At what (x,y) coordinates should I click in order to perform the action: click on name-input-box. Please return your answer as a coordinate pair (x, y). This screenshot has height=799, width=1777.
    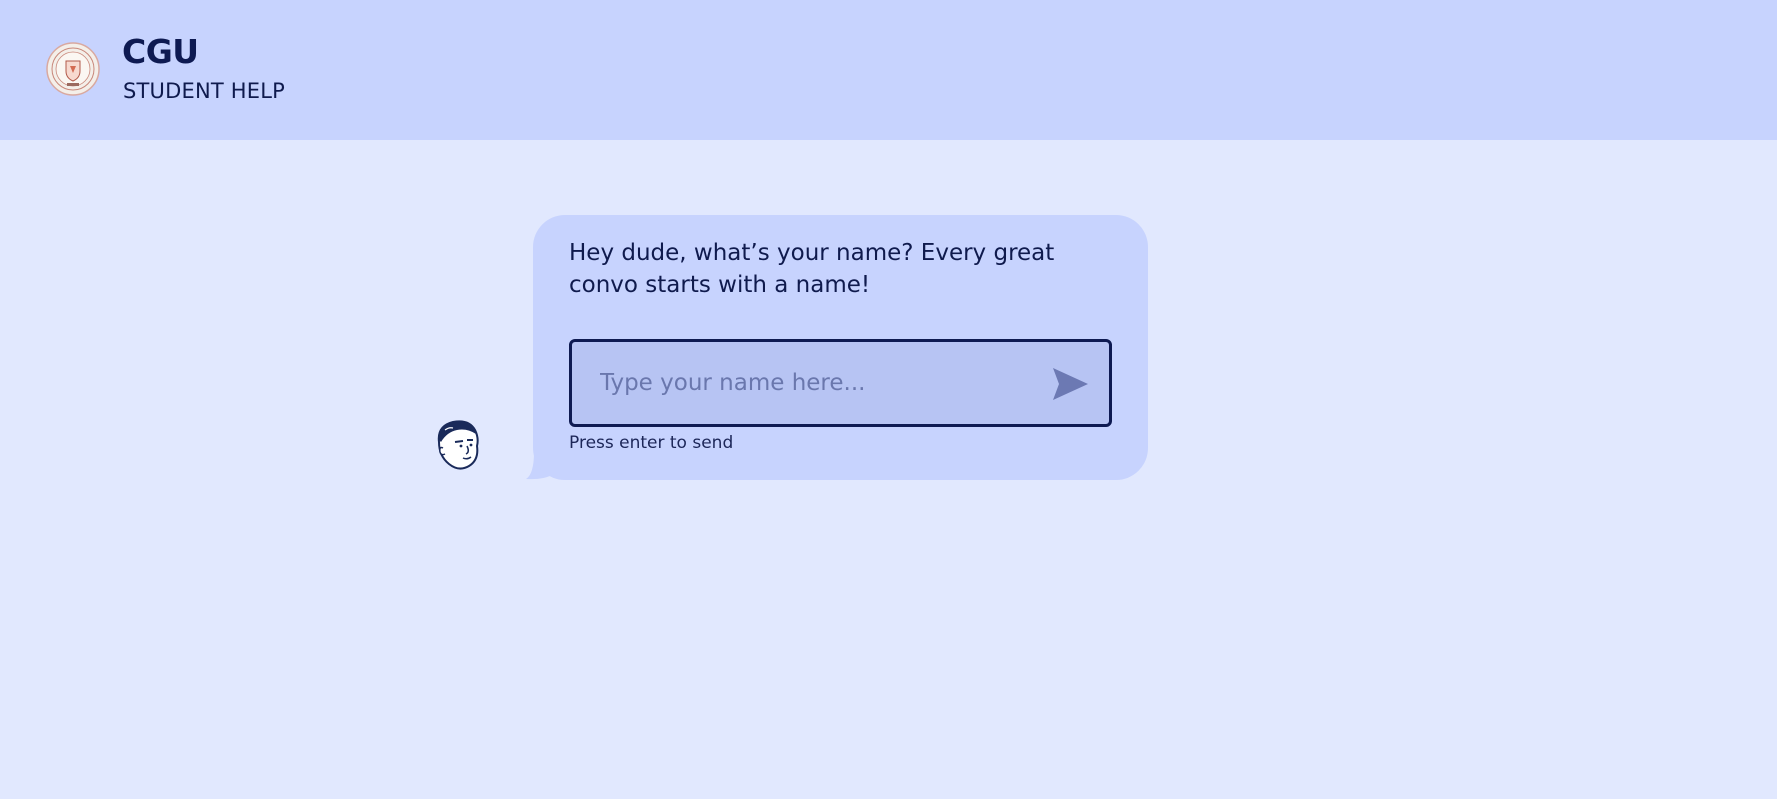
    Looking at the image, I should click on (840, 383).